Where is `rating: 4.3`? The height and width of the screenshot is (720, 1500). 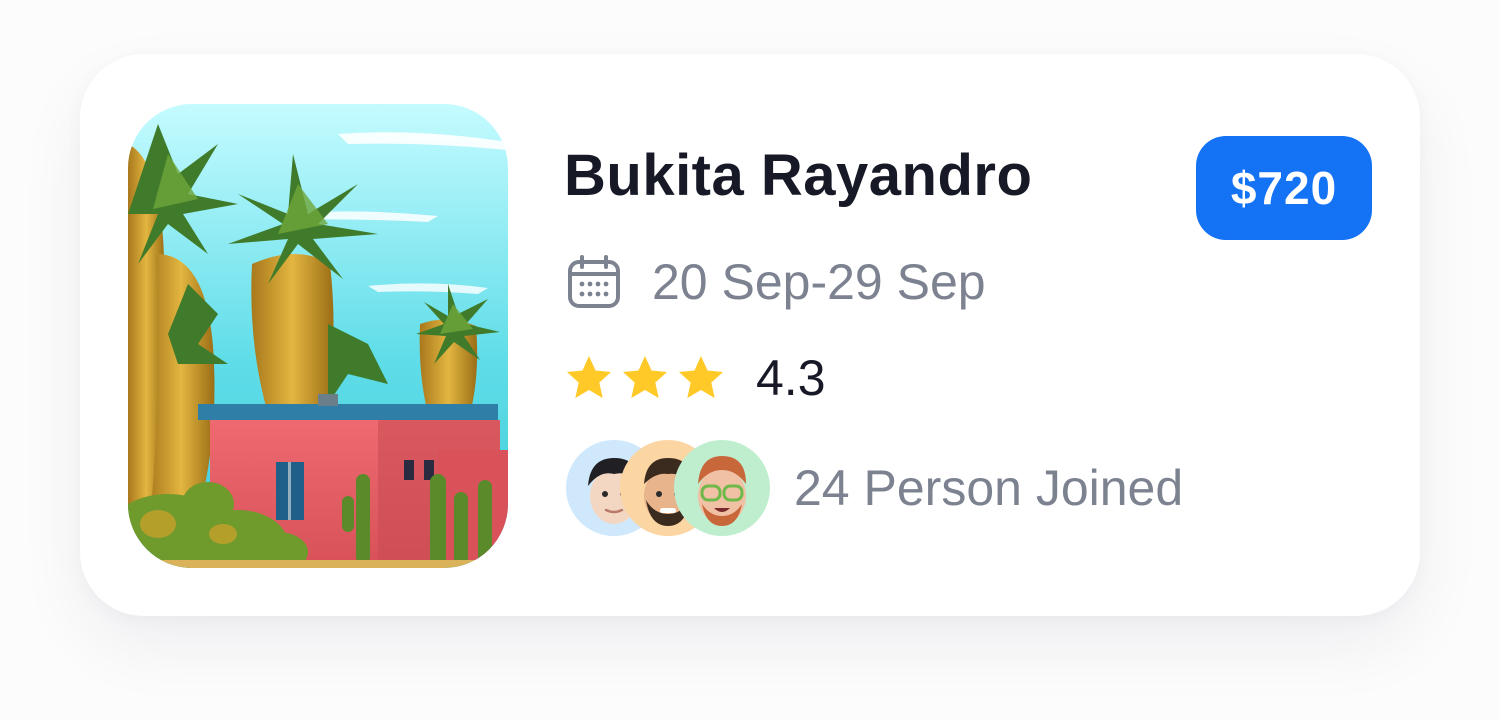
rating: 4.3 is located at coordinates (695, 378).